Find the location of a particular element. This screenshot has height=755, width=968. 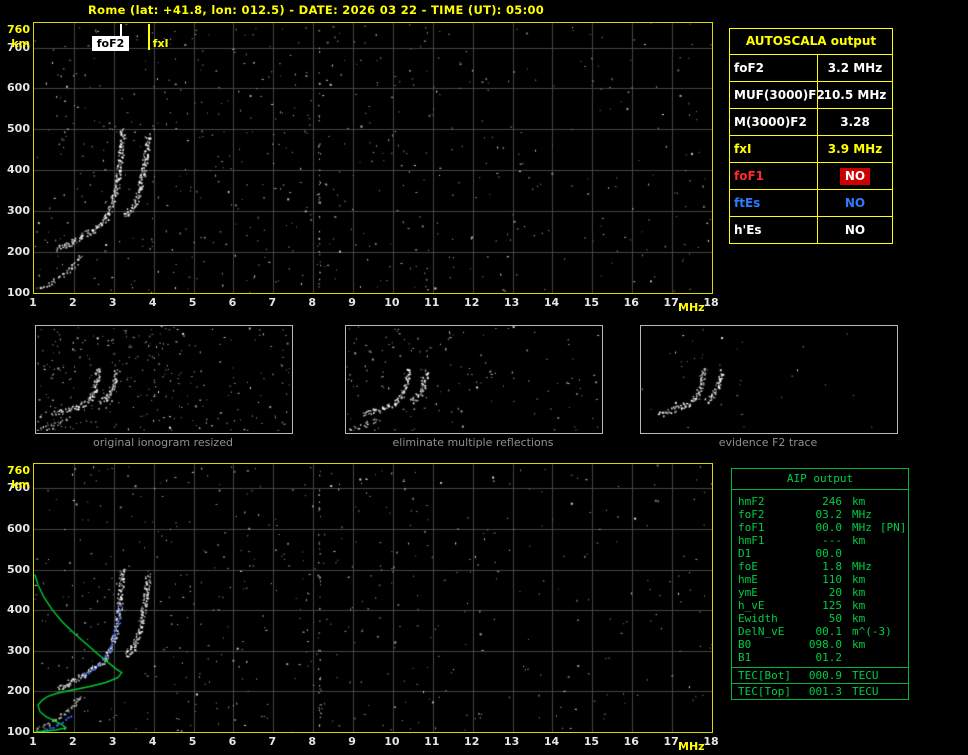

aip-row-value: 00.1 is located at coordinates (829, 631).